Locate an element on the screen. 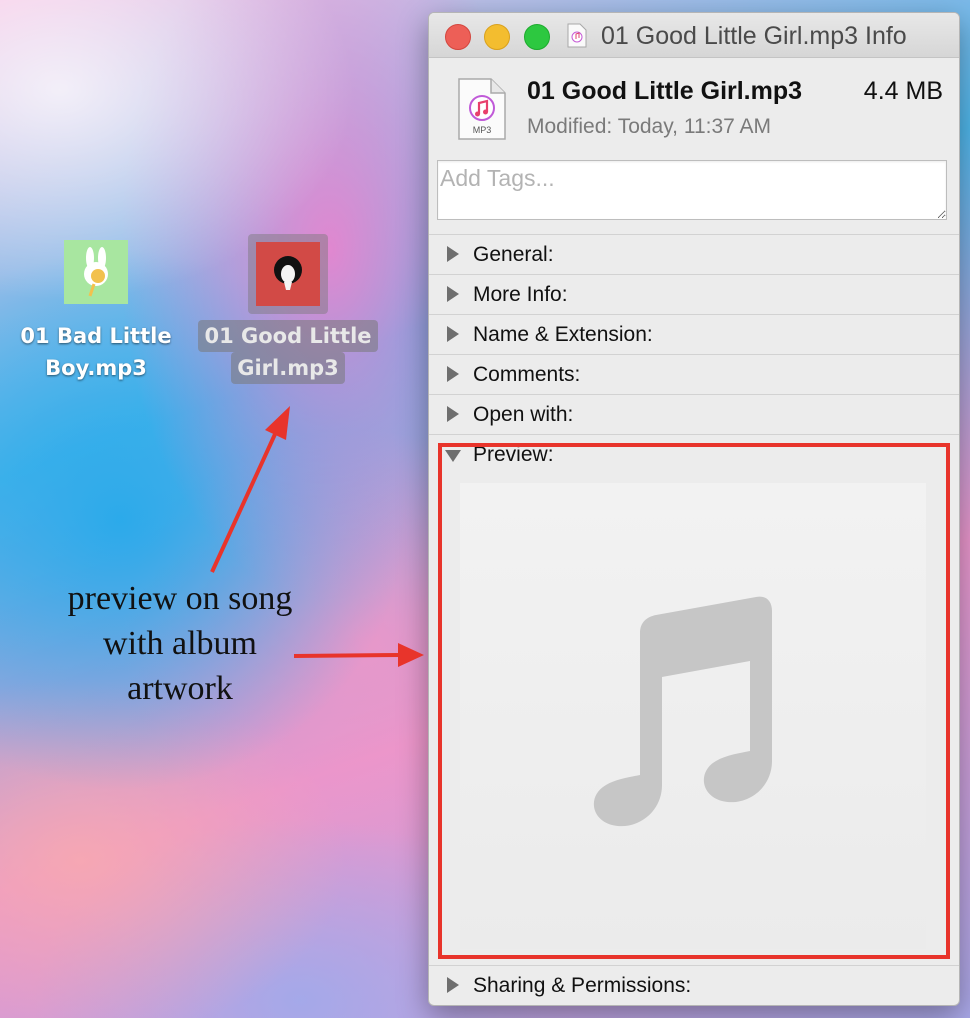 Image resolution: width=970 pixels, height=1018 pixels. section-label: Sharing & Permissions: is located at coordinates (582, 985).